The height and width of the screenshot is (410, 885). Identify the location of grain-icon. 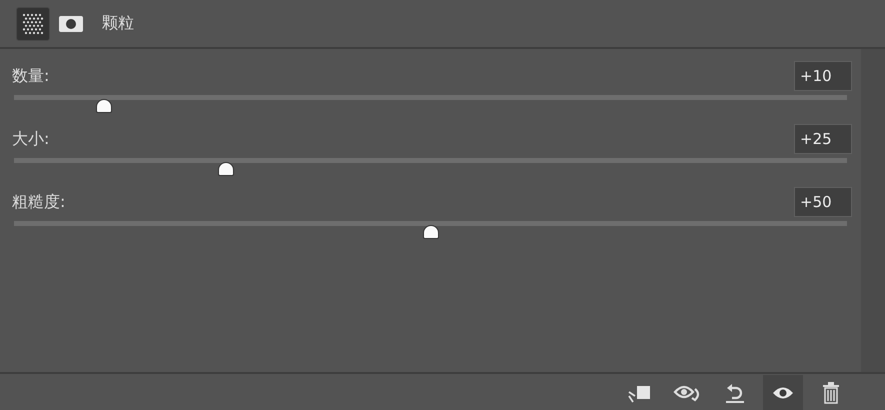
(33, 24).